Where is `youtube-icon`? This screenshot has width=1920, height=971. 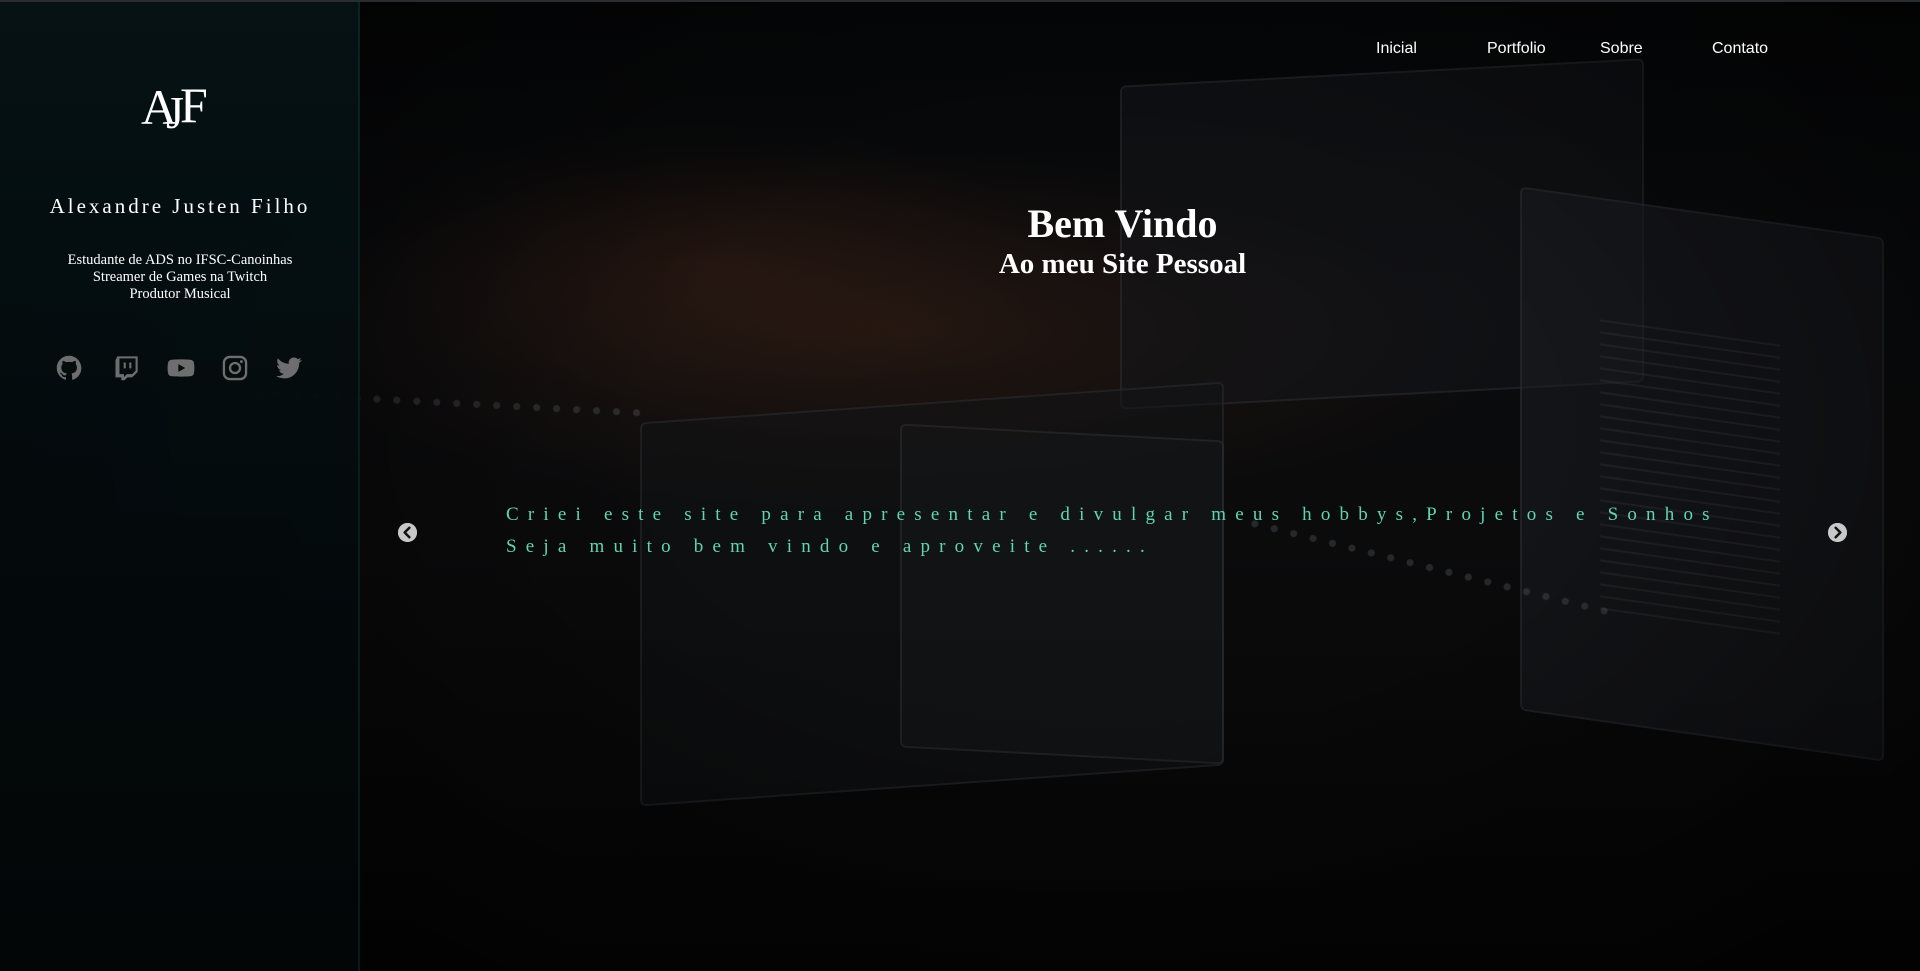
youtube-icon is located at coordinates (181, 368).